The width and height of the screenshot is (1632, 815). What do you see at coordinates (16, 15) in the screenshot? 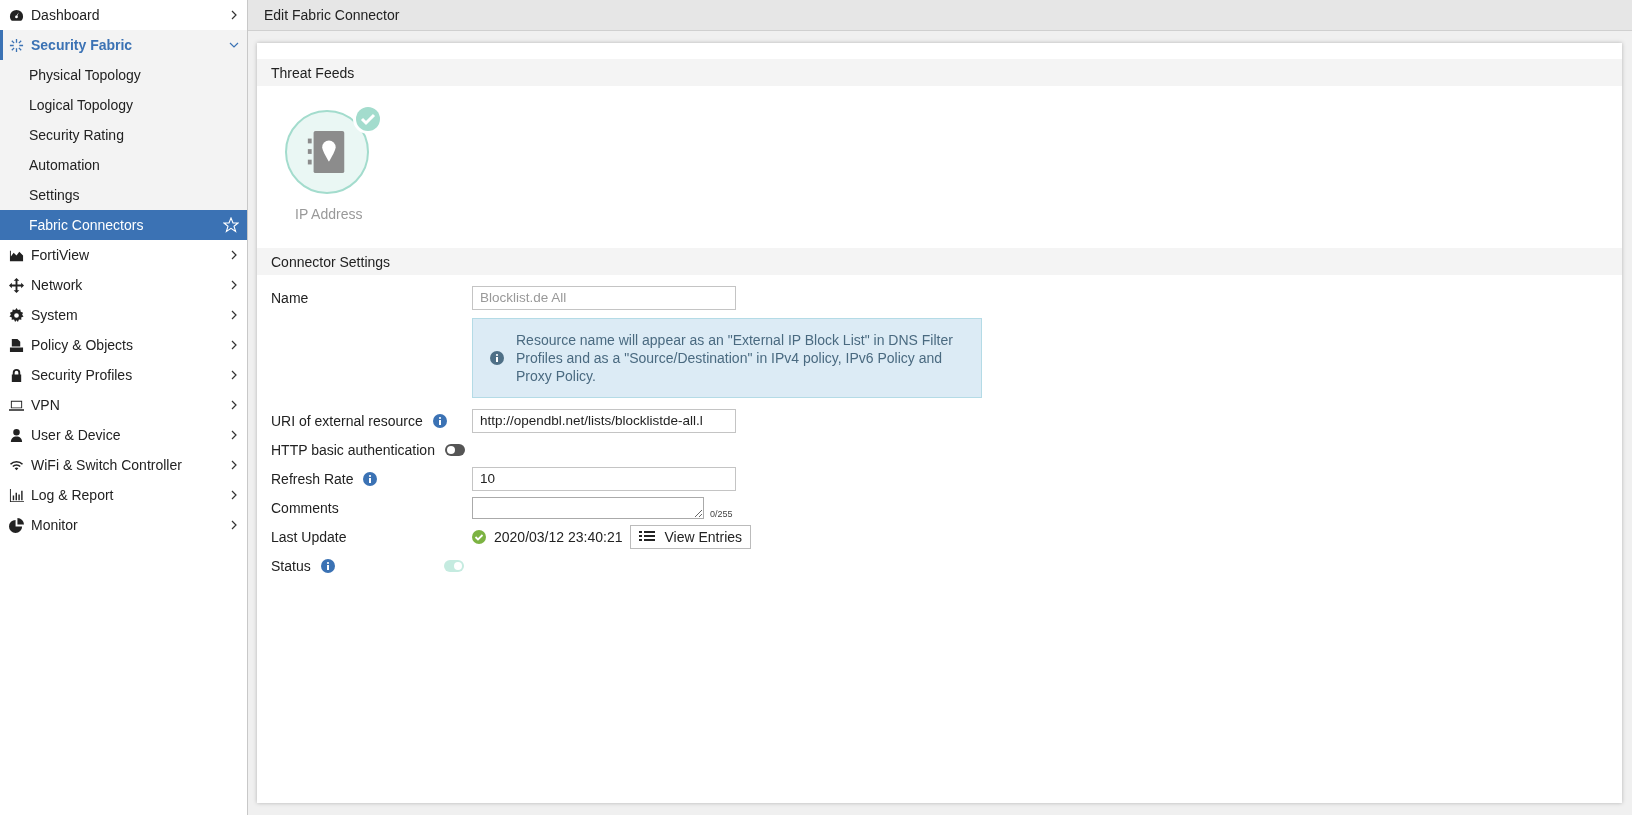
I see `dashboard-icon` at bounding box center [16, 15].